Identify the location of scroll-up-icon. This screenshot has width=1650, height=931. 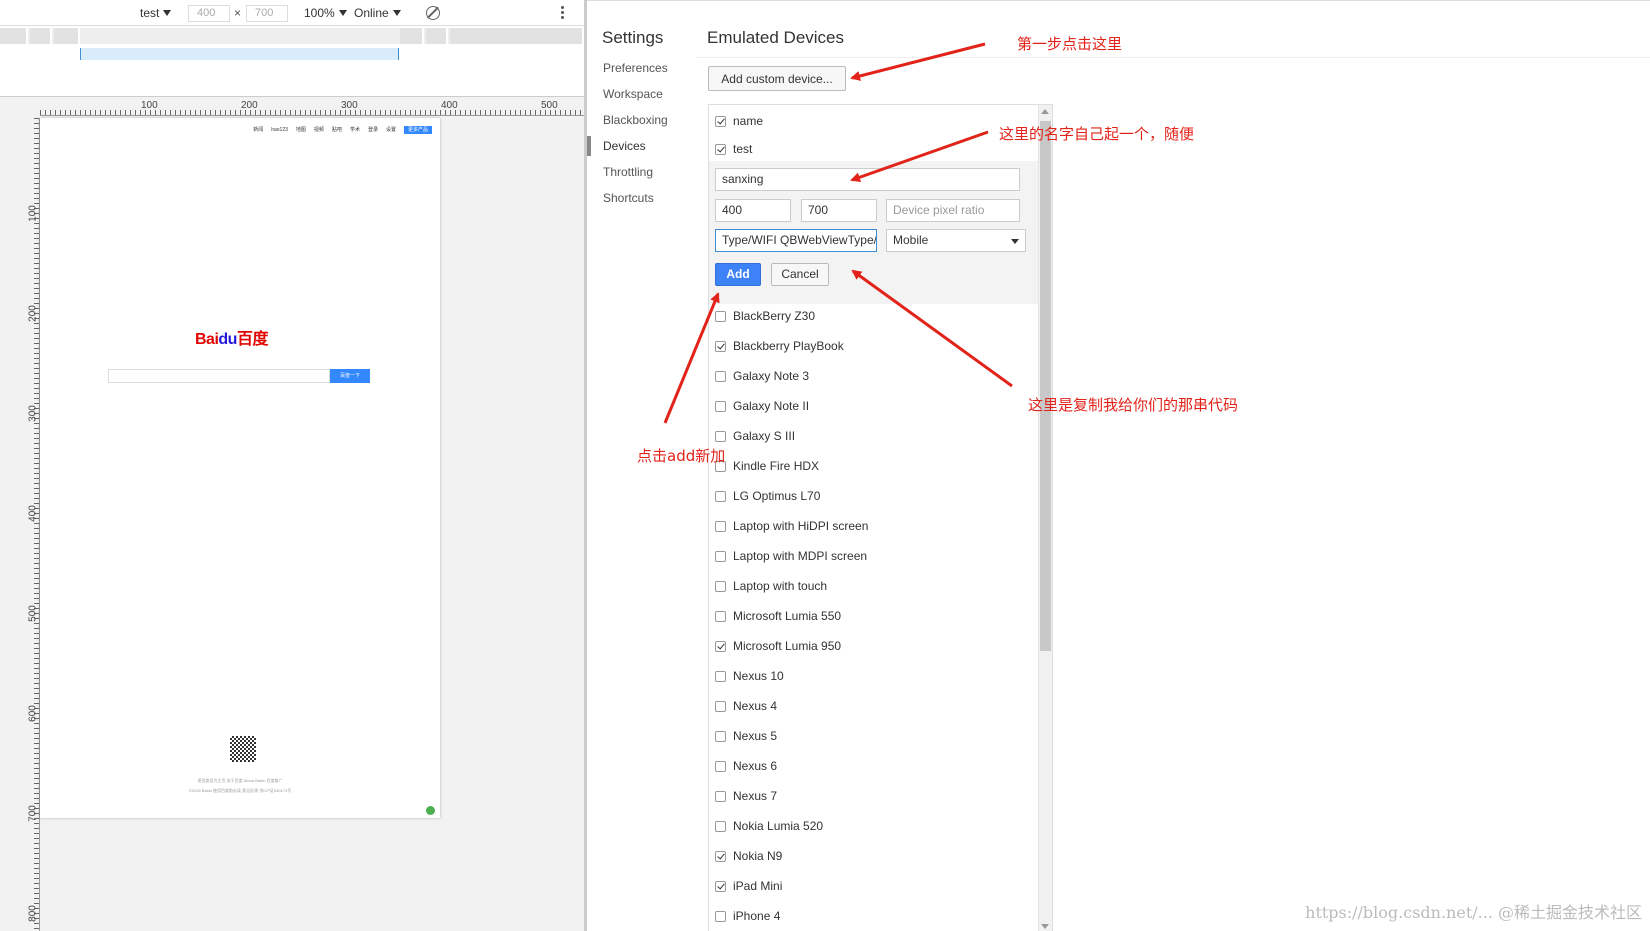
(1045, 111).